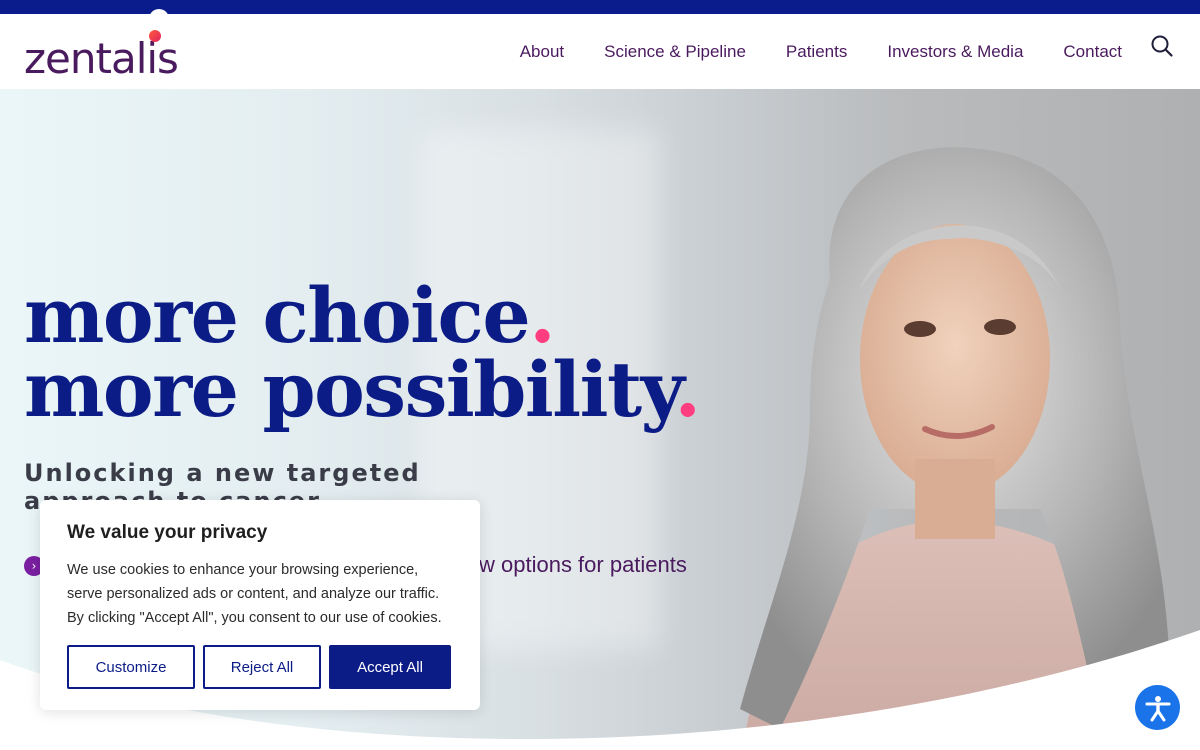 Image resolution: width=1200 pixels, height=750 pixels. Describe the element at coordinates (1157, 707) in the screenshot. I see `accessibility-icon` at that location.